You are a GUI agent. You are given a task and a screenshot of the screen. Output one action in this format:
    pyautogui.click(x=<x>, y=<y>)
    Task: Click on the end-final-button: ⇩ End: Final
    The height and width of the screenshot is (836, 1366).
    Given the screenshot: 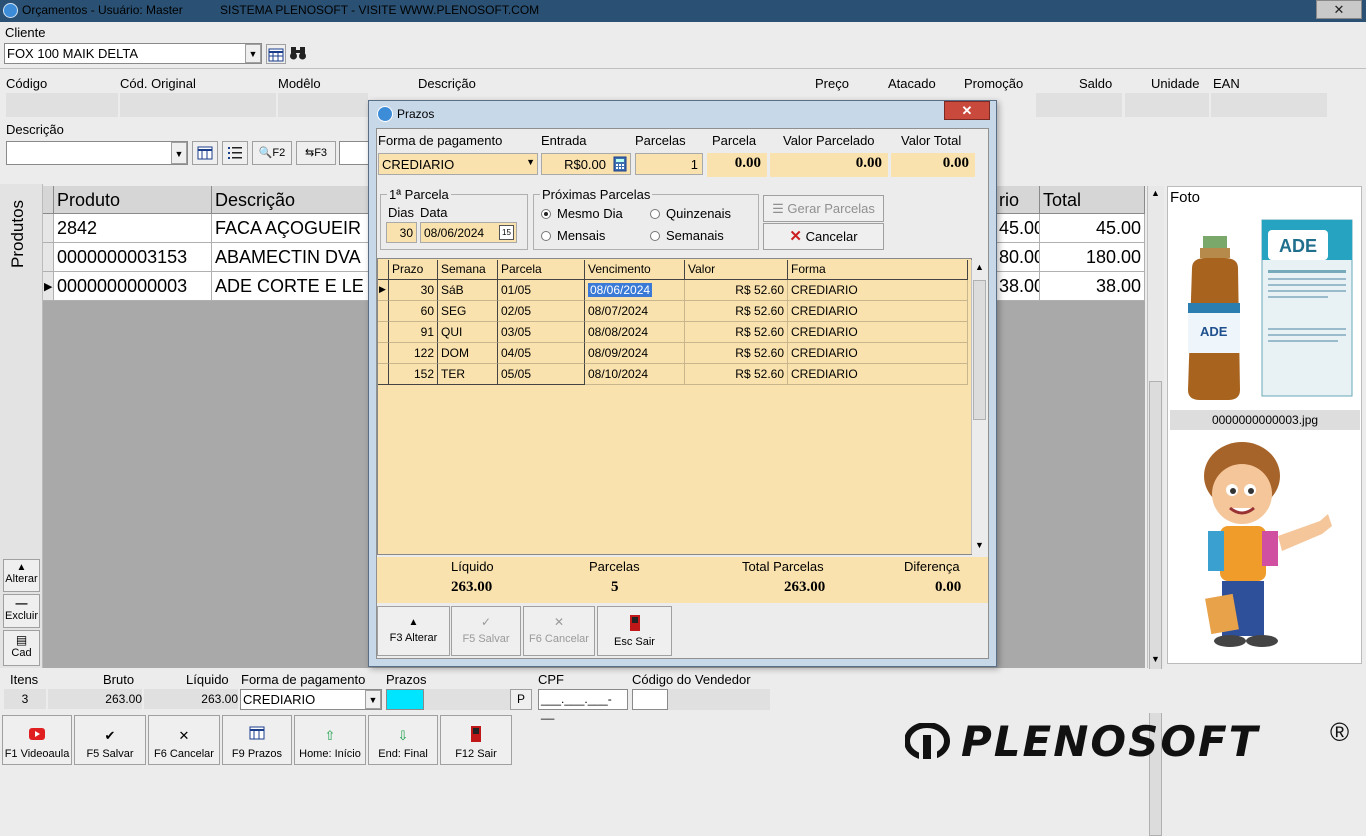 What is the action you would take?
    pyautogui.click(x=403, y=740)
    